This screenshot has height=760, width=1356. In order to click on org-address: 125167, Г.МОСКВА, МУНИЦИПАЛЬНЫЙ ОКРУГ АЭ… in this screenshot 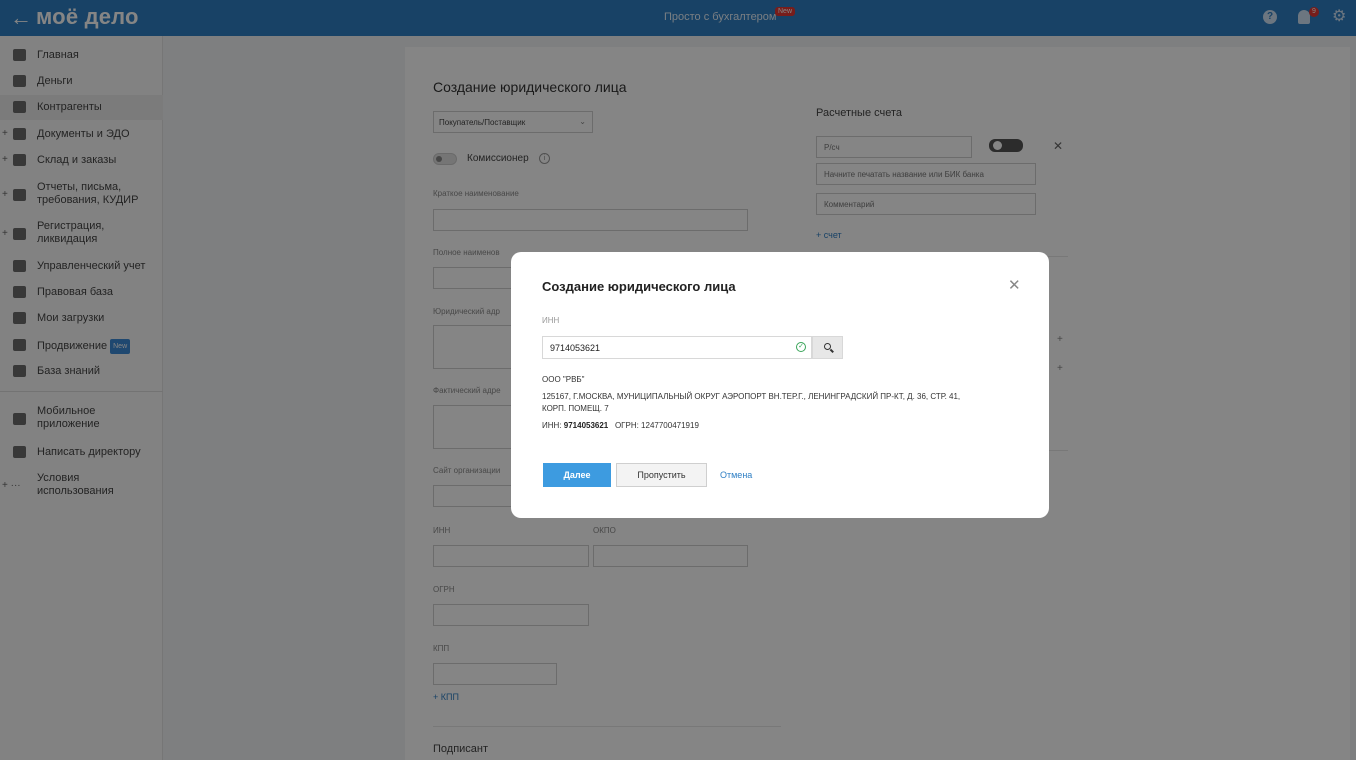, I will do `click(751, 402)`.